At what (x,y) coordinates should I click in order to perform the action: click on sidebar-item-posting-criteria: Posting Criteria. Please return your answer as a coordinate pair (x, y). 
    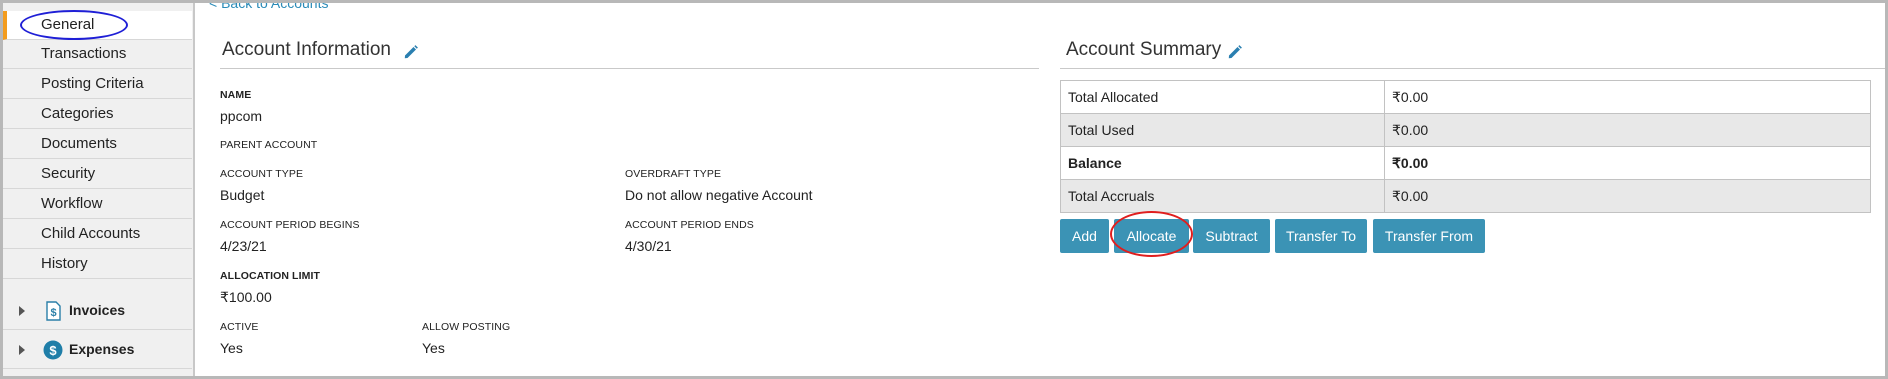
    Looking at the image, I should click on (97, 84).